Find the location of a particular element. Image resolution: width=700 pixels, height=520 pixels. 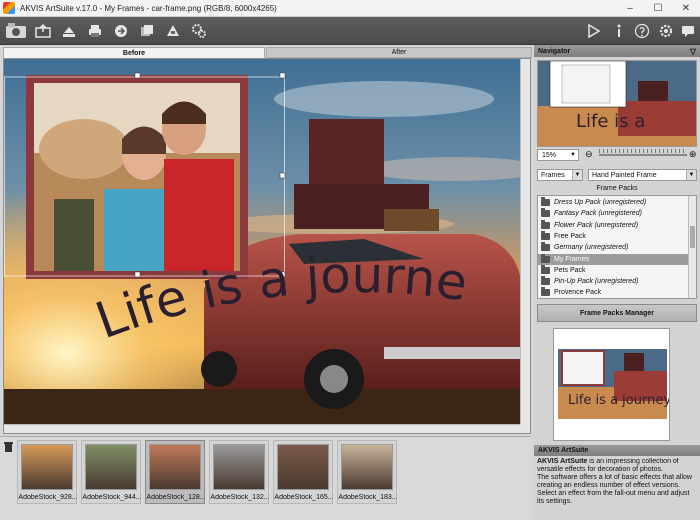

vertical-scrollbar is located at coordinates (525, 242).